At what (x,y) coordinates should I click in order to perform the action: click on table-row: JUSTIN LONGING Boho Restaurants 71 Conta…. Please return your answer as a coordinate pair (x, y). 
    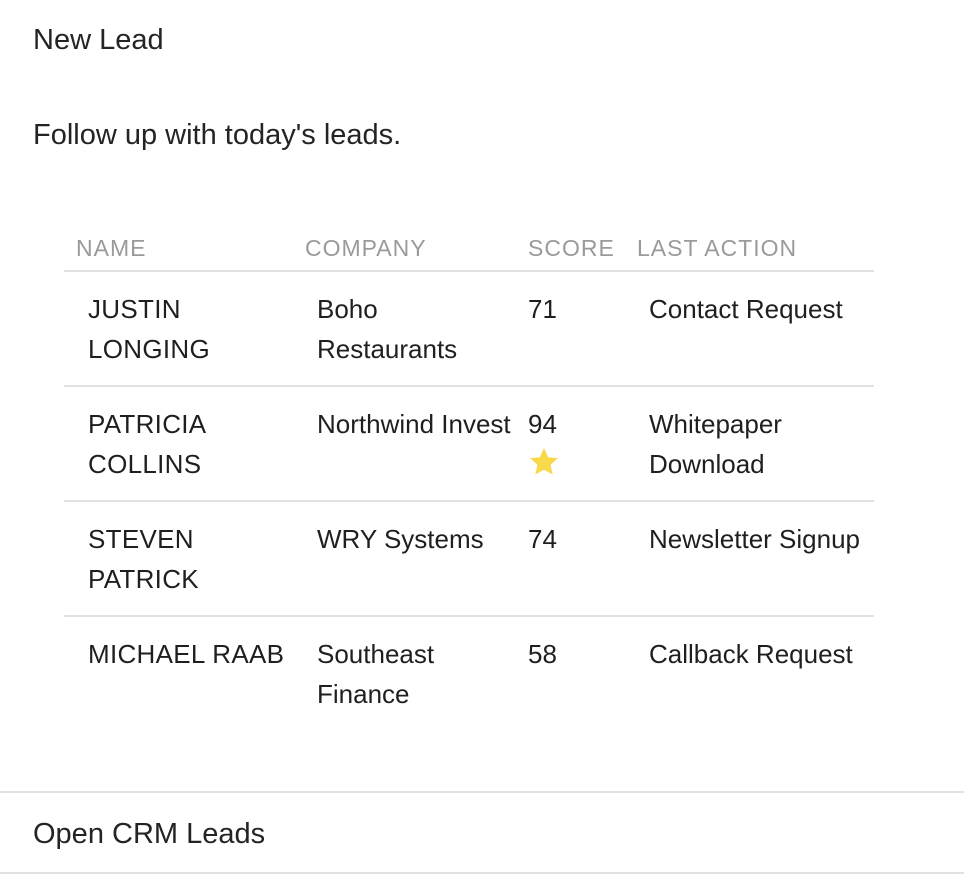
    Looking at the image, I should click on (469, 329).